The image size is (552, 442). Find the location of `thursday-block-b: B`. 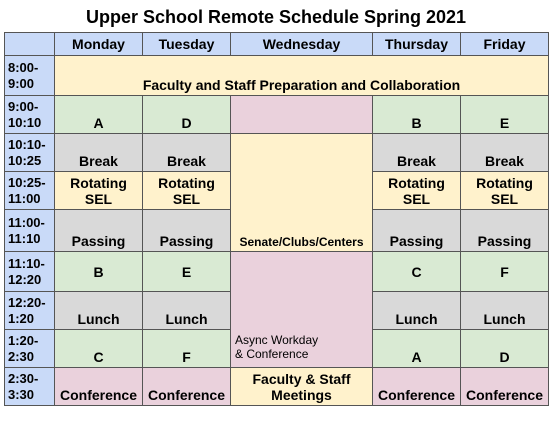

thursday-block-b: B is located at coordinates (416, 114).